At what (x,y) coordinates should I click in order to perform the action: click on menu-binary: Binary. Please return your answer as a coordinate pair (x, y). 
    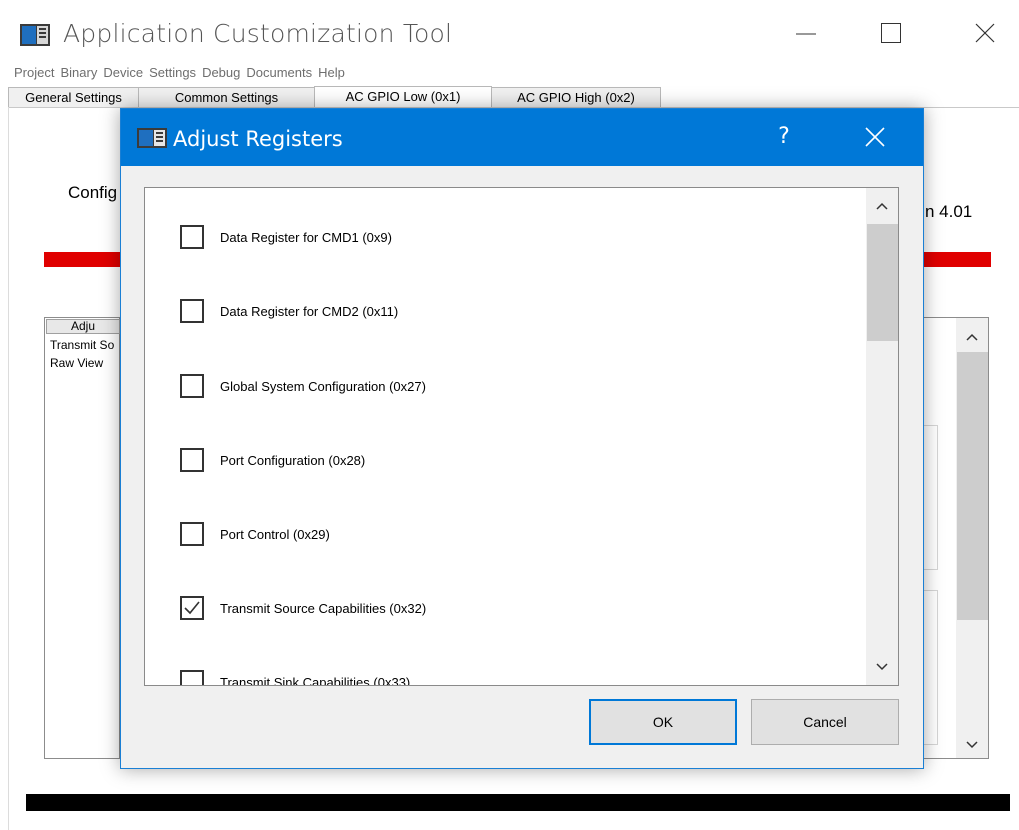
    Looking at the image, I should click on (79, 72).